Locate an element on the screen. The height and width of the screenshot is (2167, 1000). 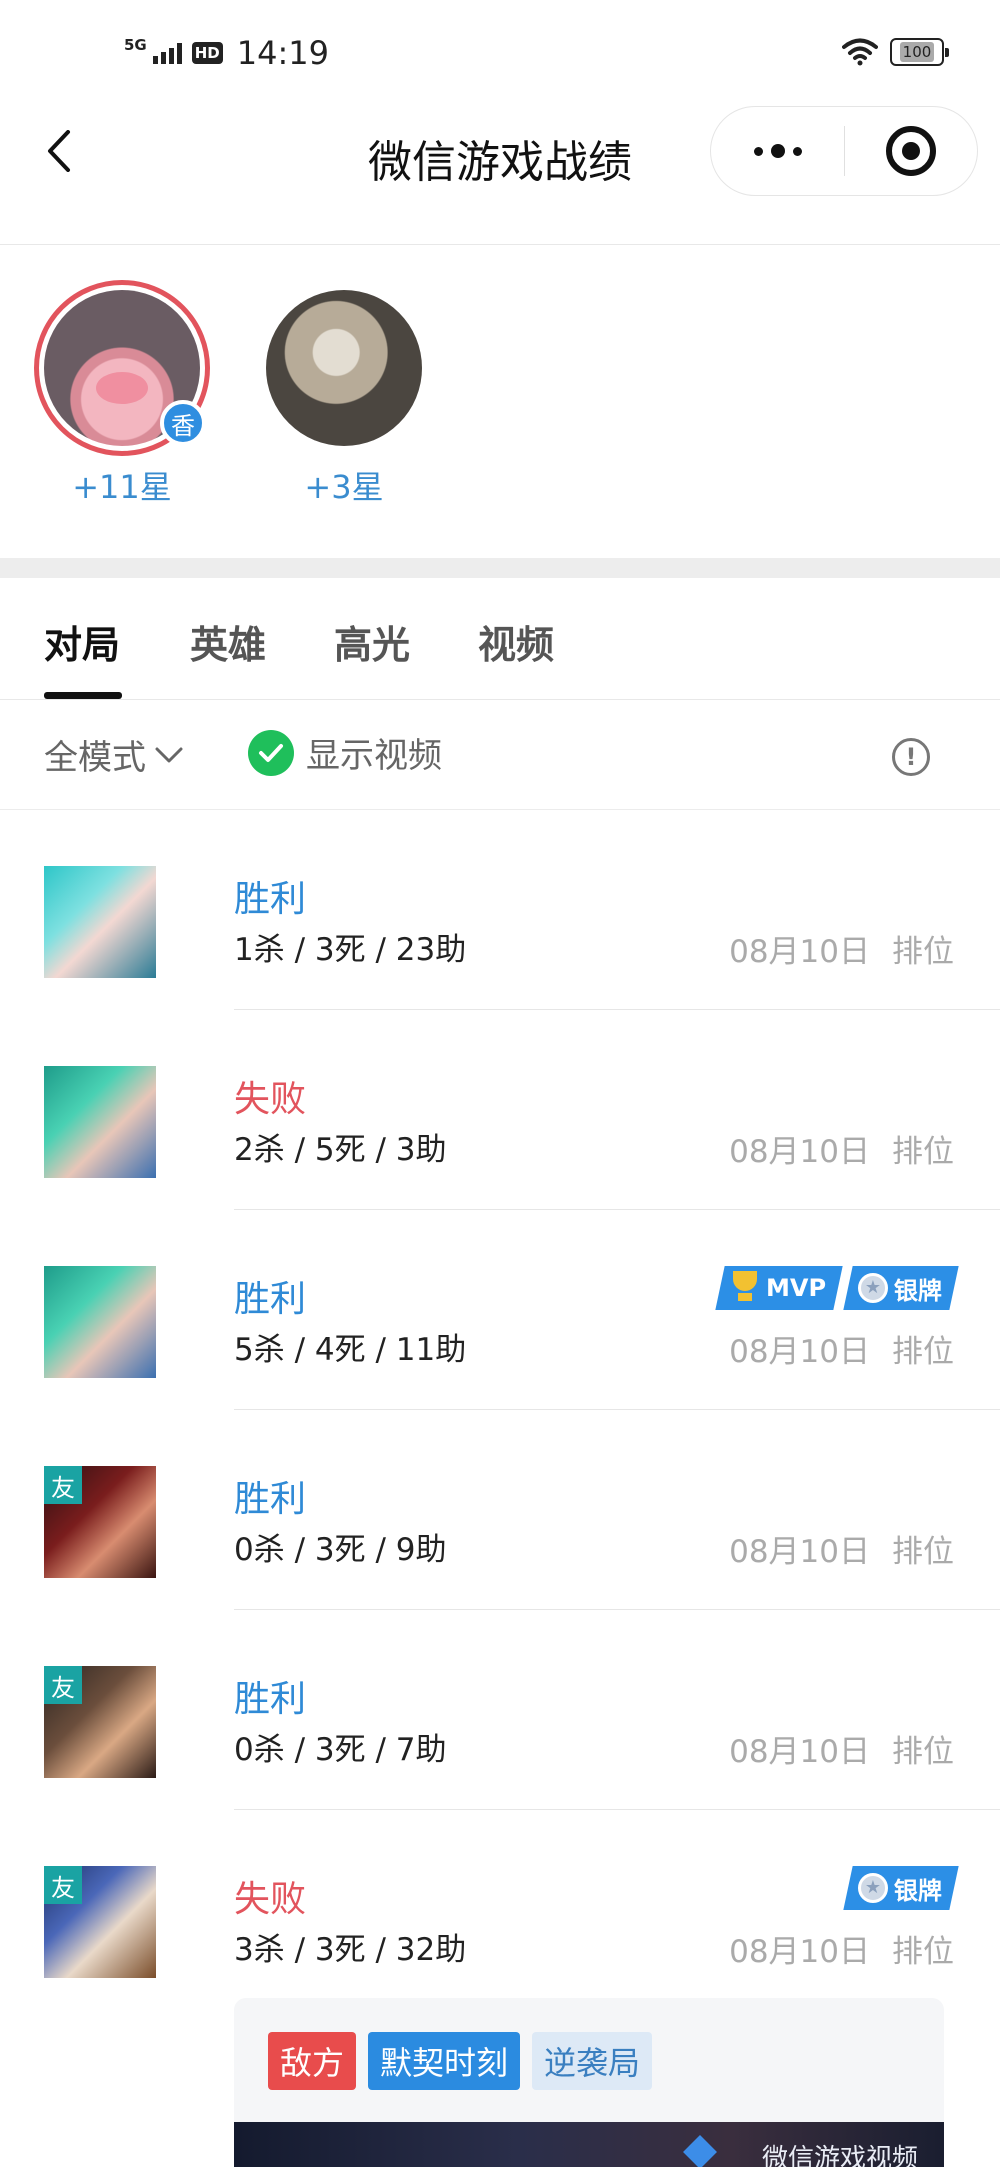
mvp-badge-label: MVP is located at coordinates (795, 1288).